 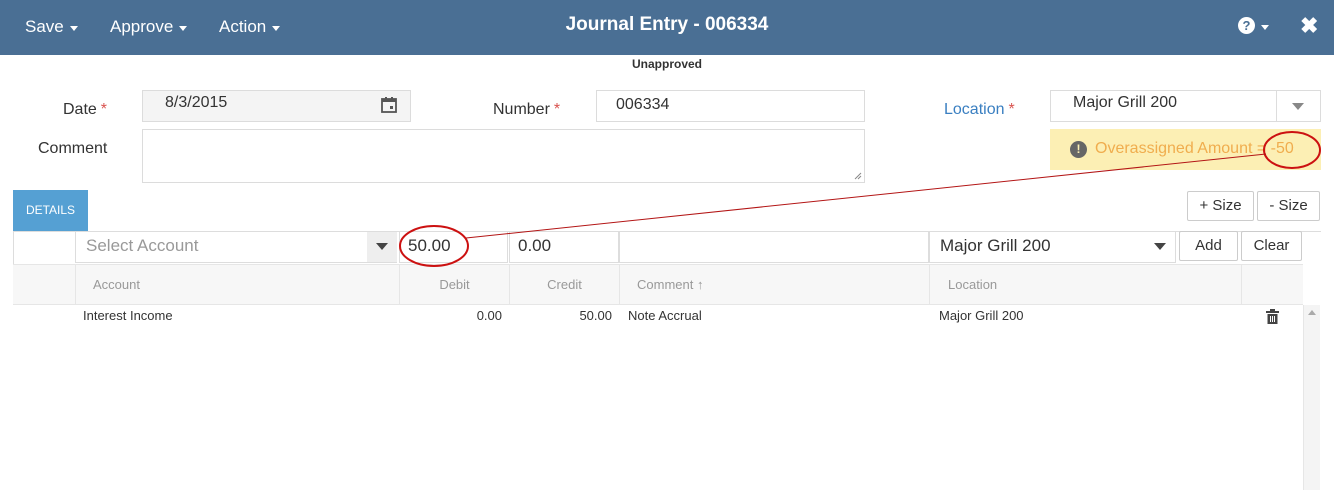 What do you see at coordinates (453, 247) in the screenshot?
I see `debit-input: 50.00` at bounding box center [453, 247].